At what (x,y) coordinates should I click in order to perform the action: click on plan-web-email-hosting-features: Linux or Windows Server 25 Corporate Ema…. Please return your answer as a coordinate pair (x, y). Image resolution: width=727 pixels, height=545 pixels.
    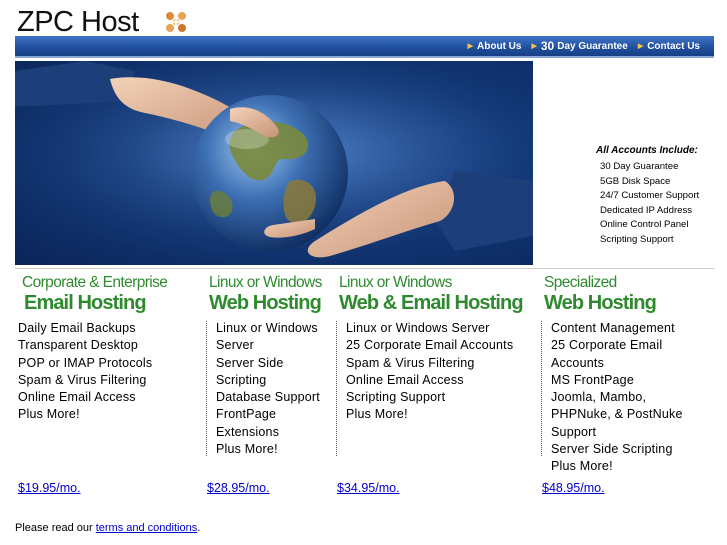
    Looking at the image, I should click on (429, 372).